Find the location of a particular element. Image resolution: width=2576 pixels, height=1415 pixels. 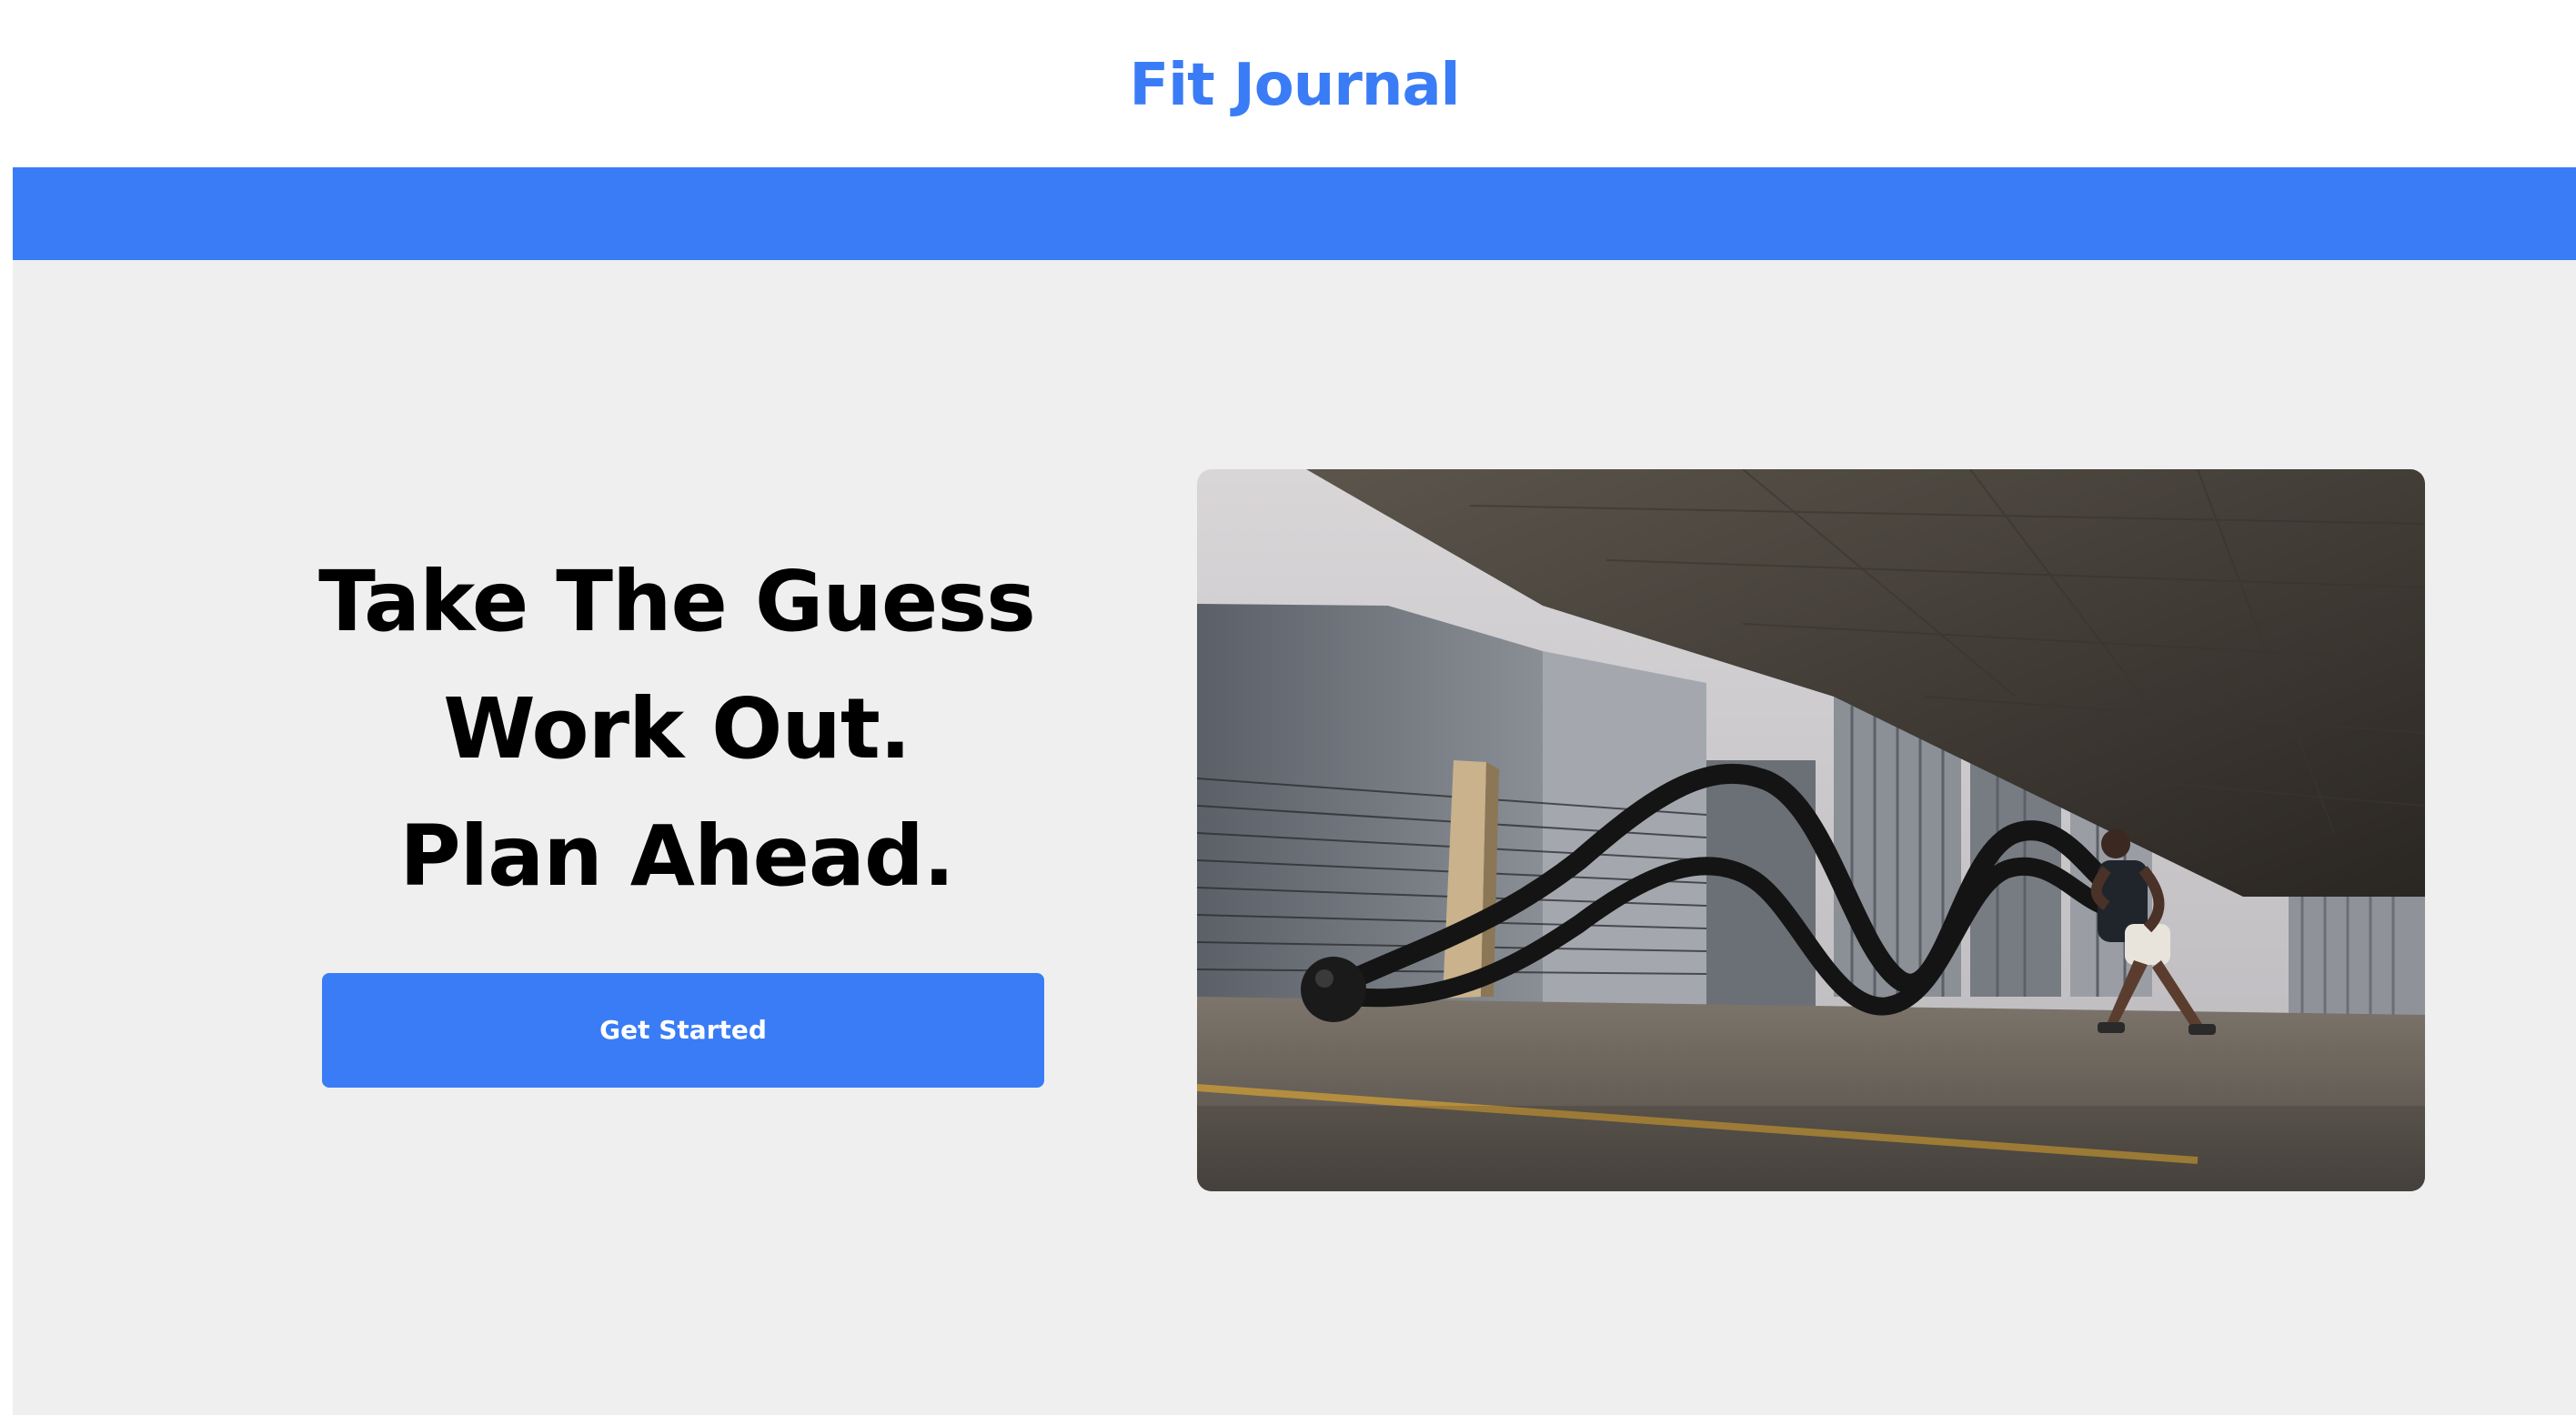

accent-bar is located at coordinates (1294, 213).